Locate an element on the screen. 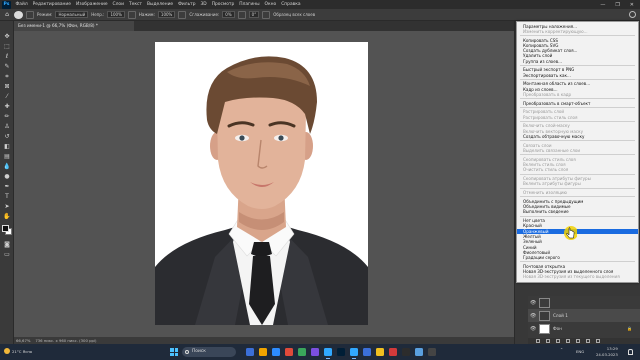  notification-icon is located at coordinates (630, 352).